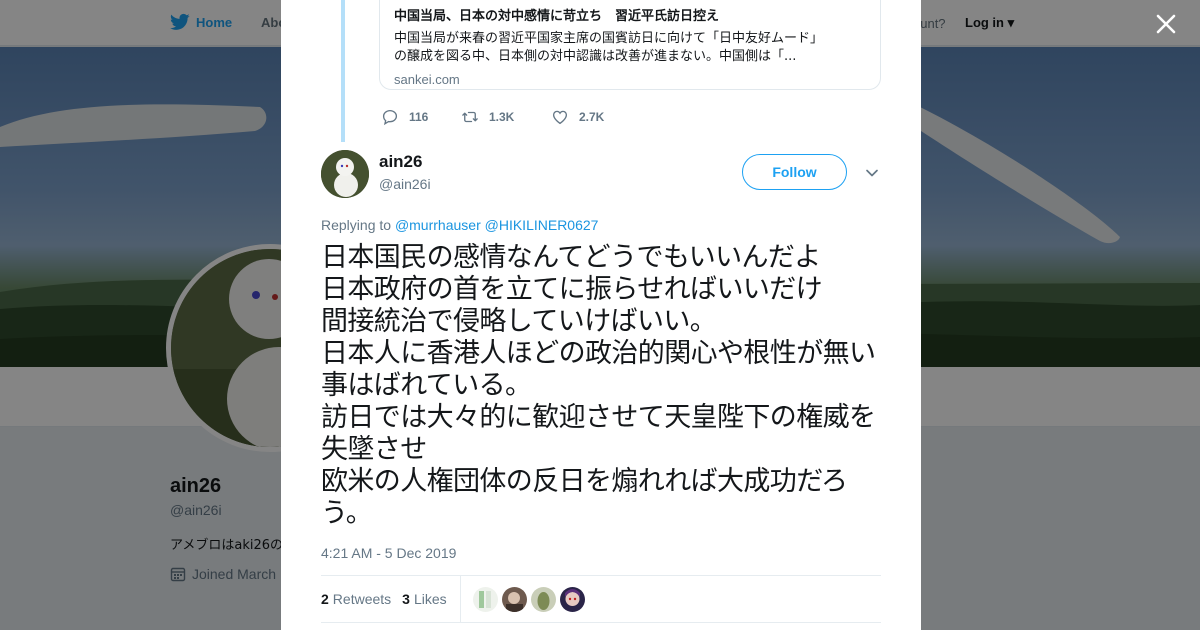  I want to click on card-domain: sankei.com, so click(427, 79).